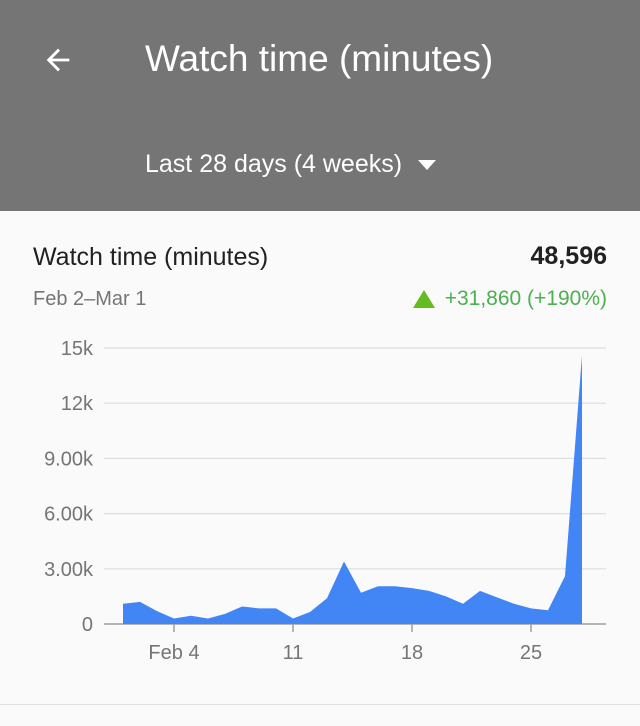 This screenshot has width=640, height=726. I want to click on date-range-label: Last 28 days (4 weeks), so click(274, 163).